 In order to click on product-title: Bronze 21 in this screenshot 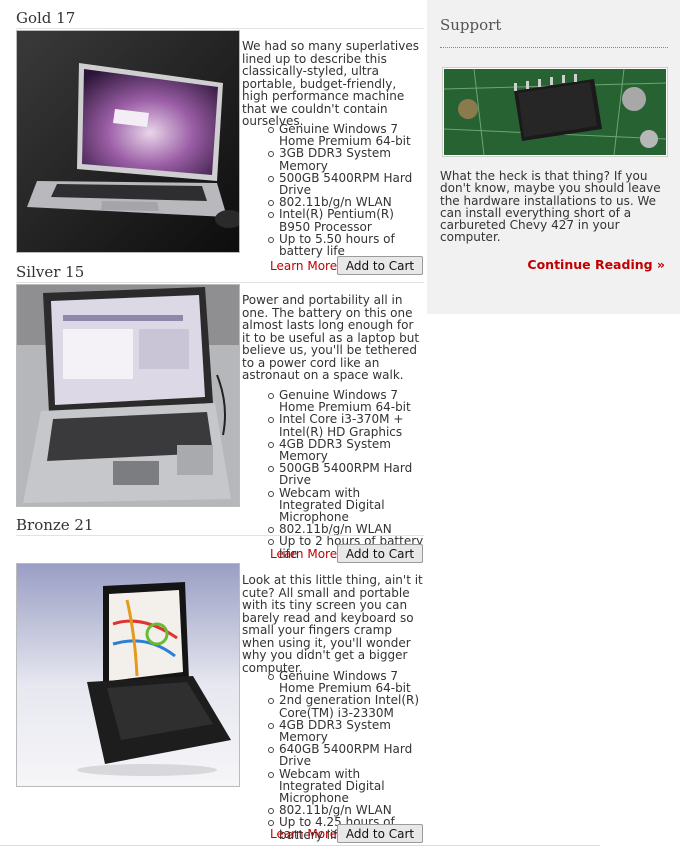, I will do `click(55, 525)`.